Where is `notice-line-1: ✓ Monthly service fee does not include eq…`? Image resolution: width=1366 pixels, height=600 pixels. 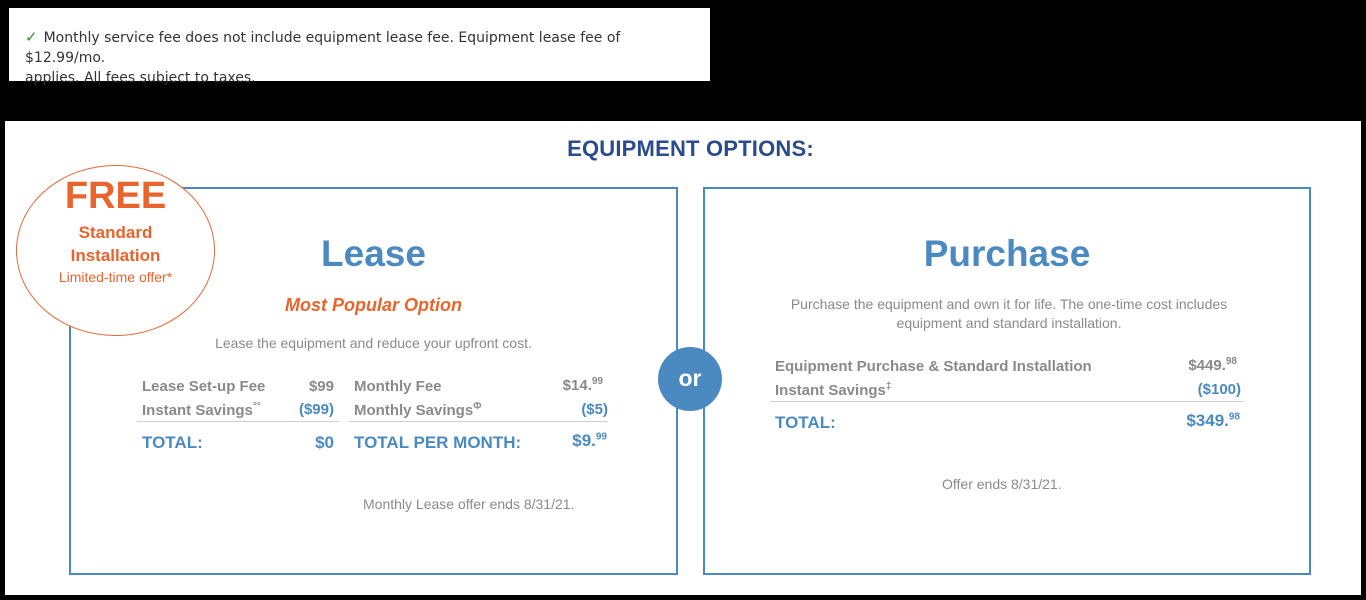 notice-line-1: ✓ Monthly service fee does not include eq… is located at coordinates (359, 47).